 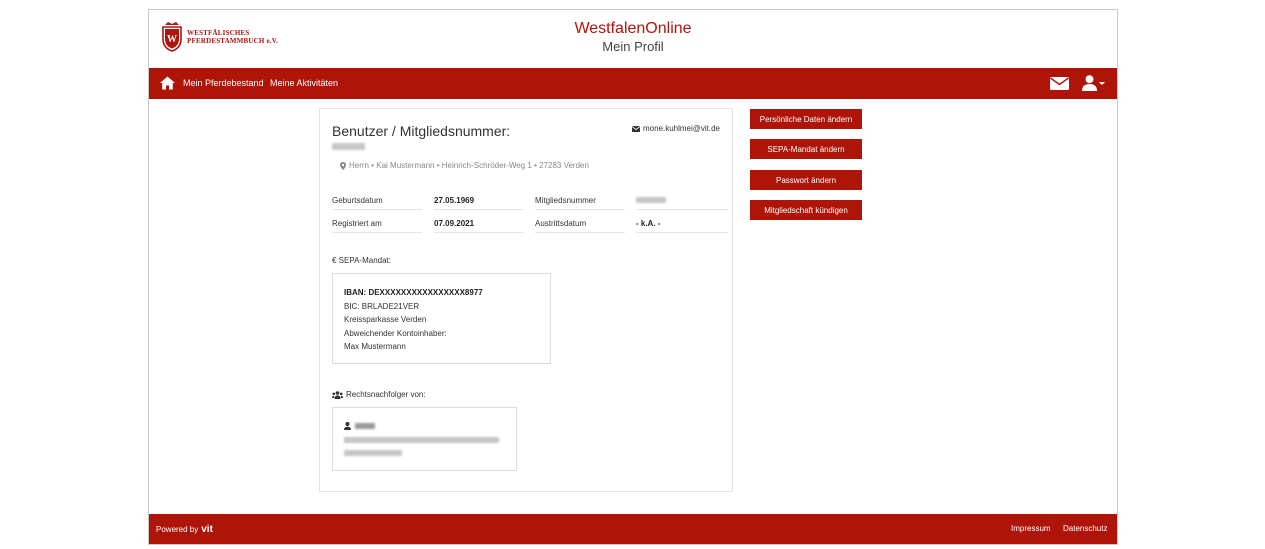 I want to click on holder-name: Max Mustermann, so click(x=375, y=346).